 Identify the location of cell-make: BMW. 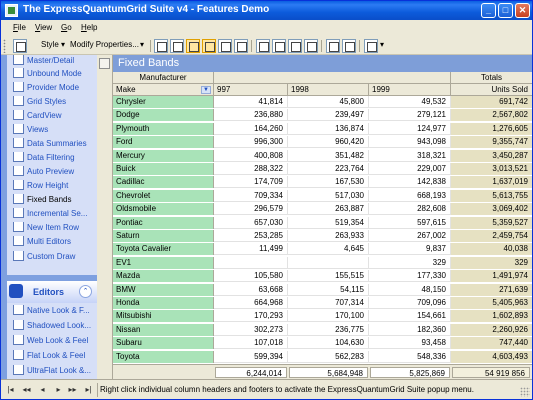
(163, 289).